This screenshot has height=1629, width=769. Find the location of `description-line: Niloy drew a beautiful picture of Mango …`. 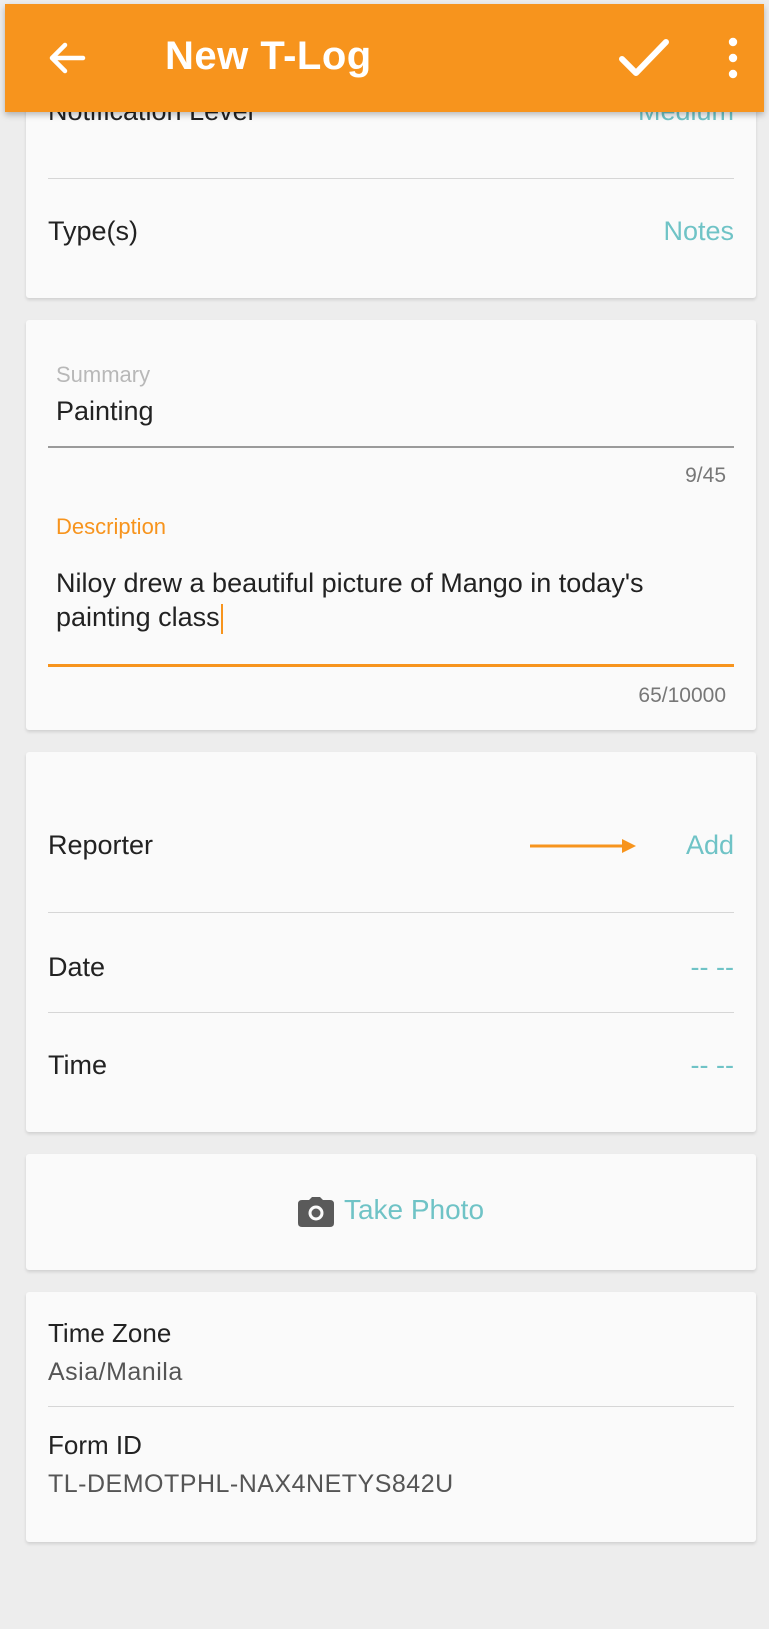

description-line: Niloy drew a beautiful picture of Mango … is located at coordinates (350, 583).